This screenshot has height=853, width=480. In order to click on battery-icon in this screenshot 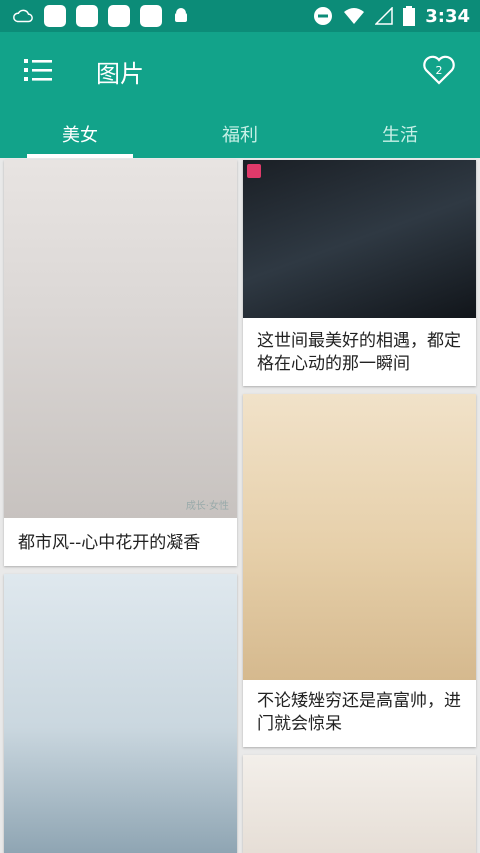, I will do `click(409, 16)`.